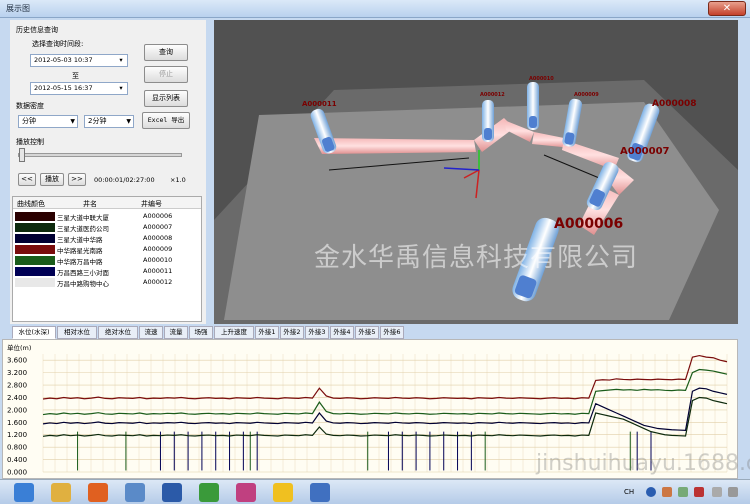 The height and width of the screenshot is (504, 750). I want to click on well-label: A000008, so click(674, 104).